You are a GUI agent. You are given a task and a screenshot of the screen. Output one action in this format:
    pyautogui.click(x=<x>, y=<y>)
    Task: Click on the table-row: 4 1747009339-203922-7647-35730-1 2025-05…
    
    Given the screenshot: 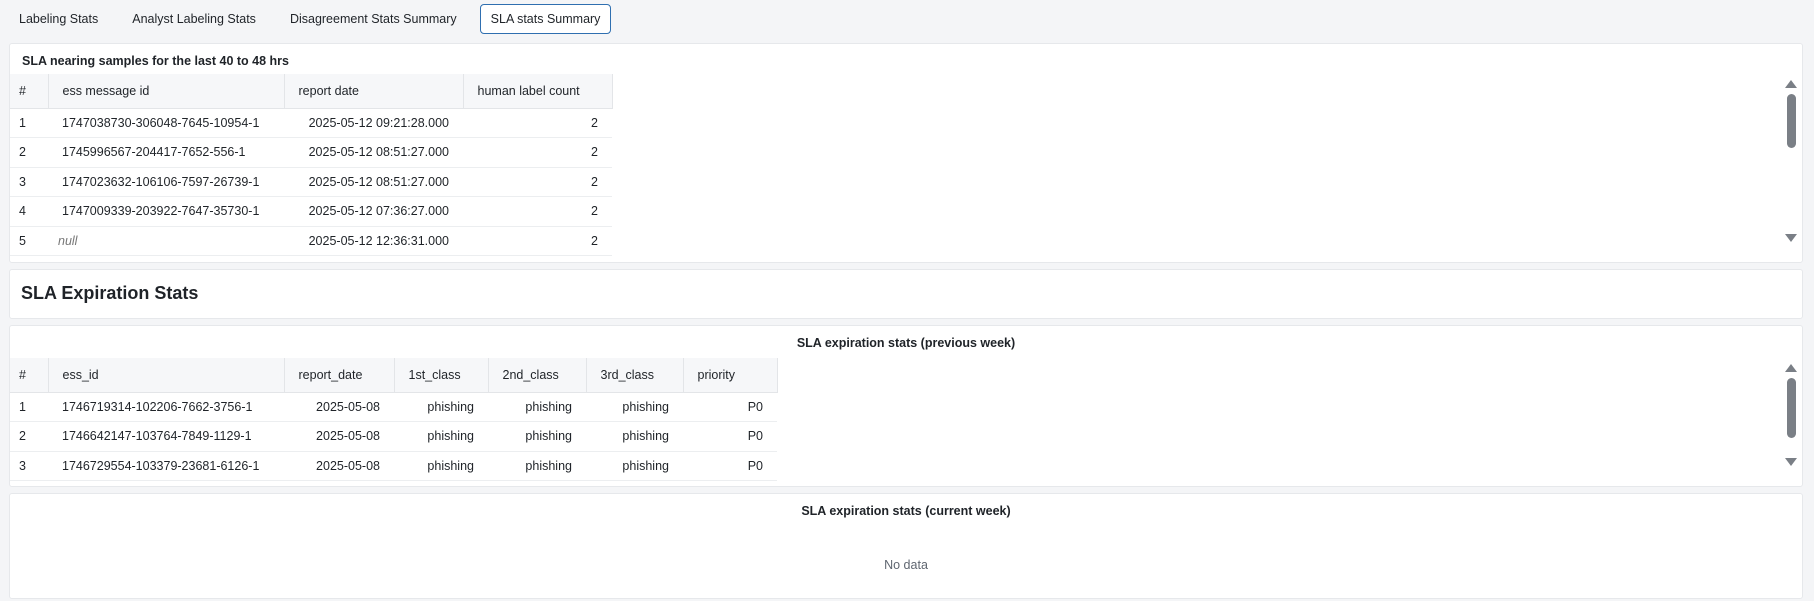 What is the action you would take?
    pyautogui.click(x=311, y=211)
    